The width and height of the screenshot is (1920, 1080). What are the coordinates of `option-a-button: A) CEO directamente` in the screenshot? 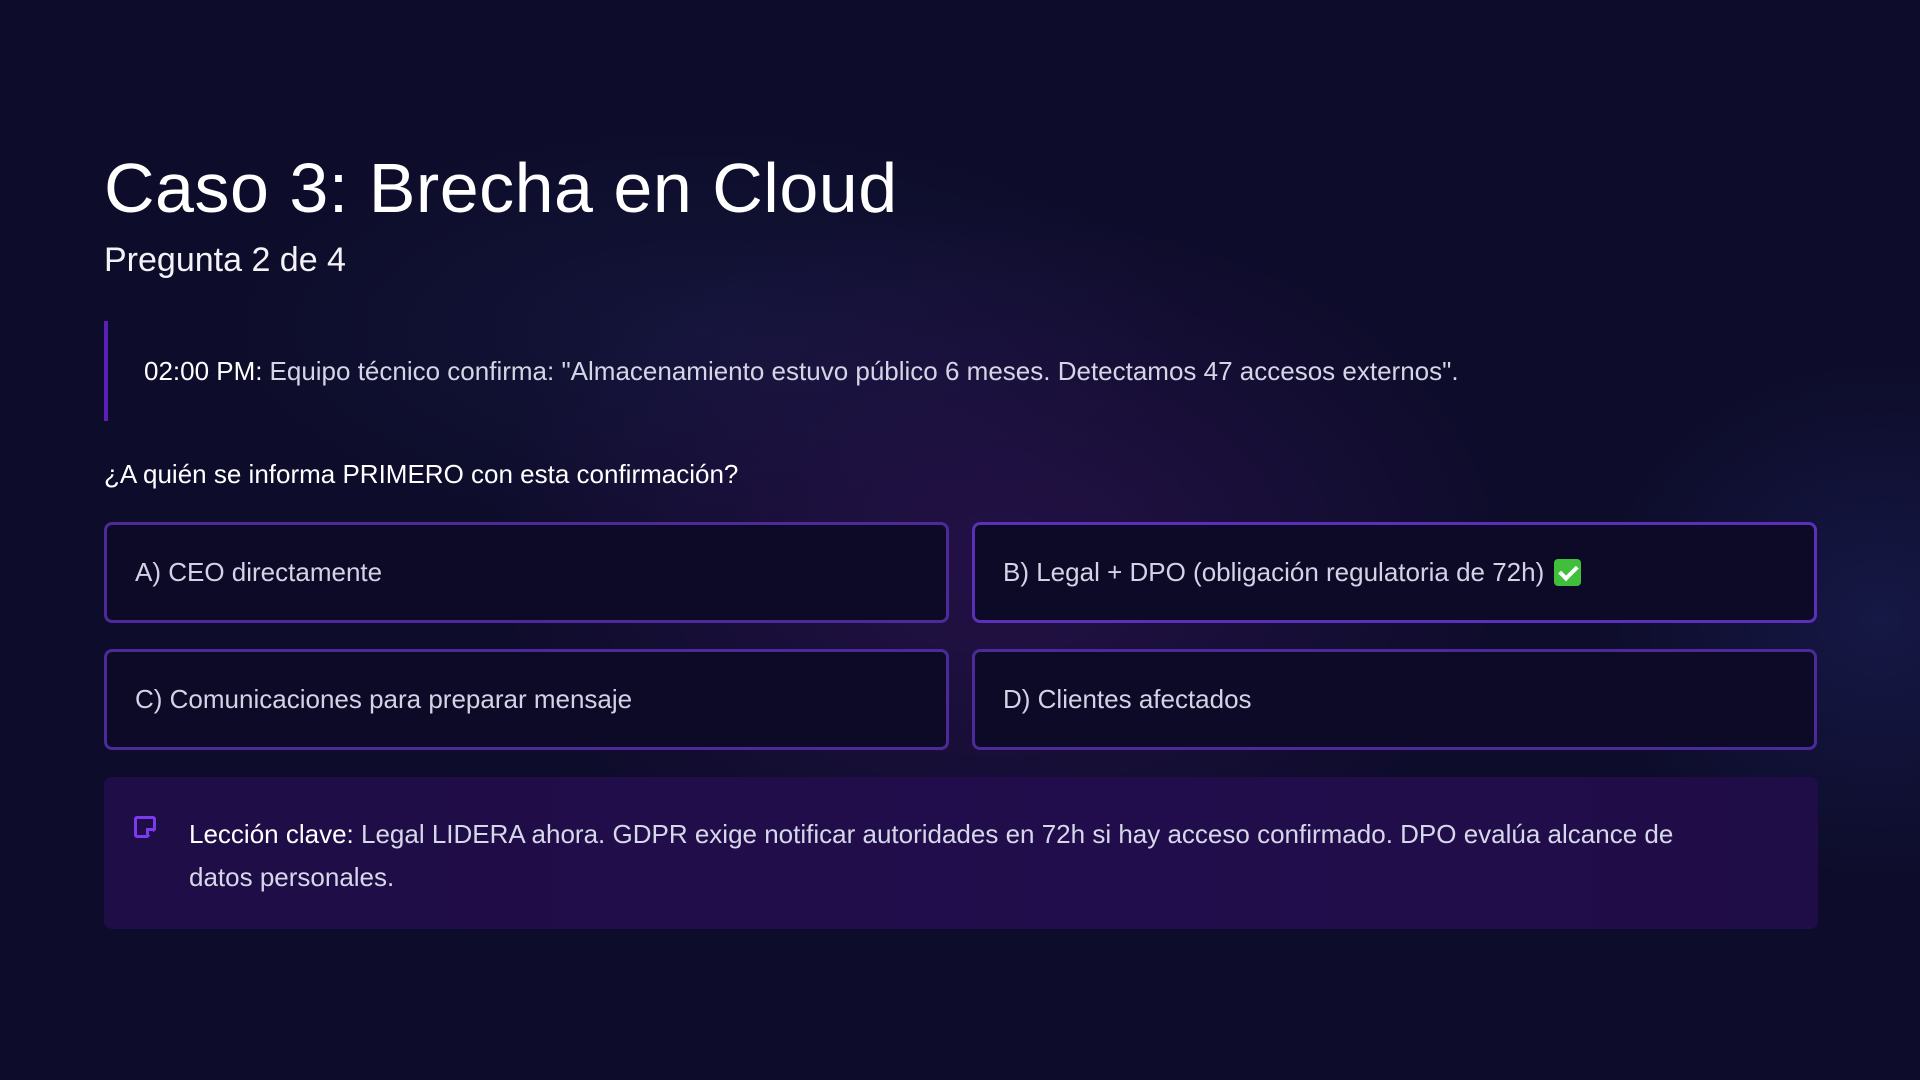 It's located at (526, 572).